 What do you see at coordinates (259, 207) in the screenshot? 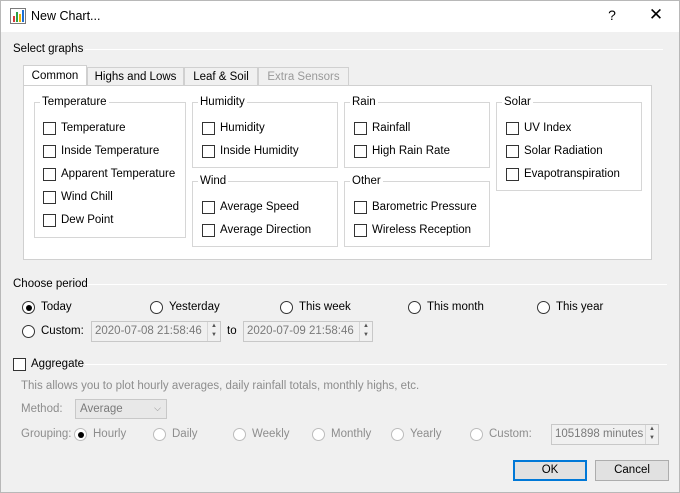
I see `average-speed-checkbox-label: Average Speed` at bounding box center [259, 207].